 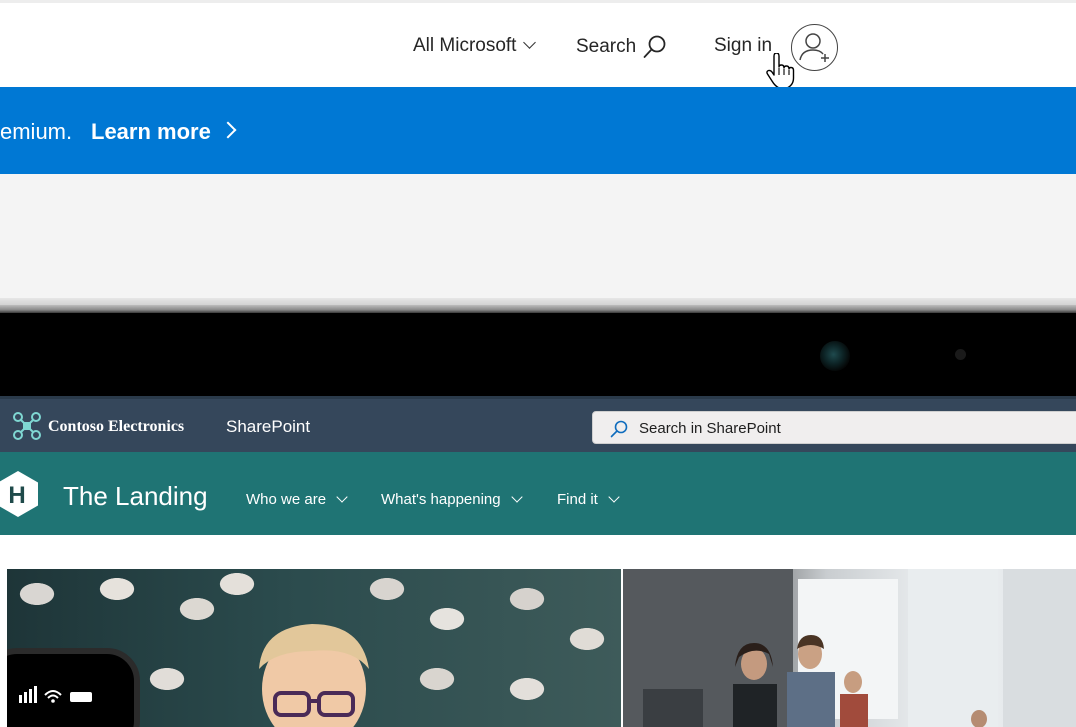 What do you see at coordinates (27, 426) in the screenshot?
I see `drone-logo-icon` at bounding box center [27, 426].